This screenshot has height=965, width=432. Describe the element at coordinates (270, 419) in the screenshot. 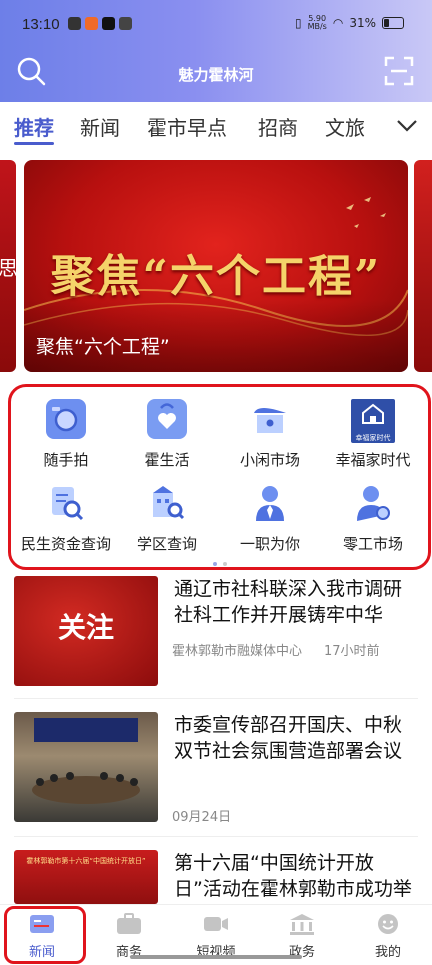

I see `market-stall-icon` at that location.